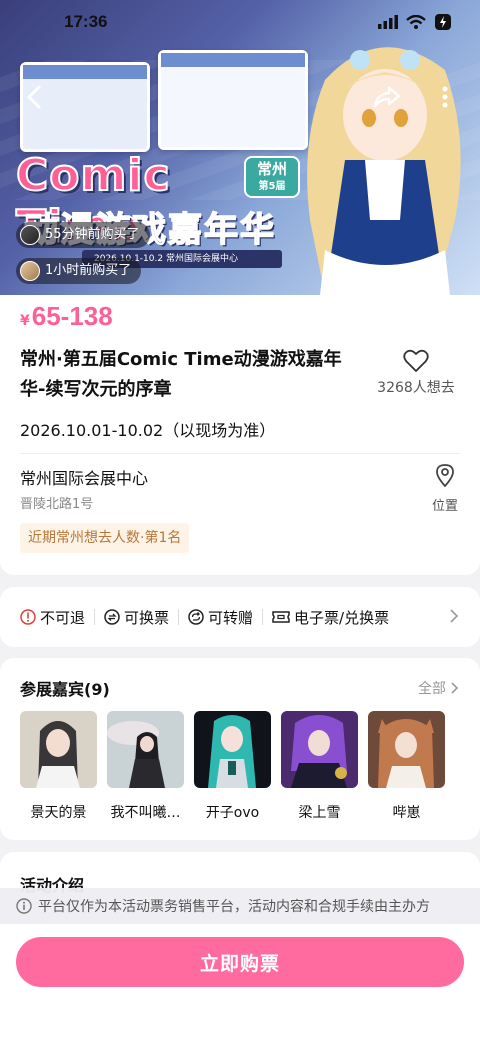  What do you see at coordinates (406, 813) in the screenshot?
I see `guest-name: 哔崽` at bounding box center [406, 813].